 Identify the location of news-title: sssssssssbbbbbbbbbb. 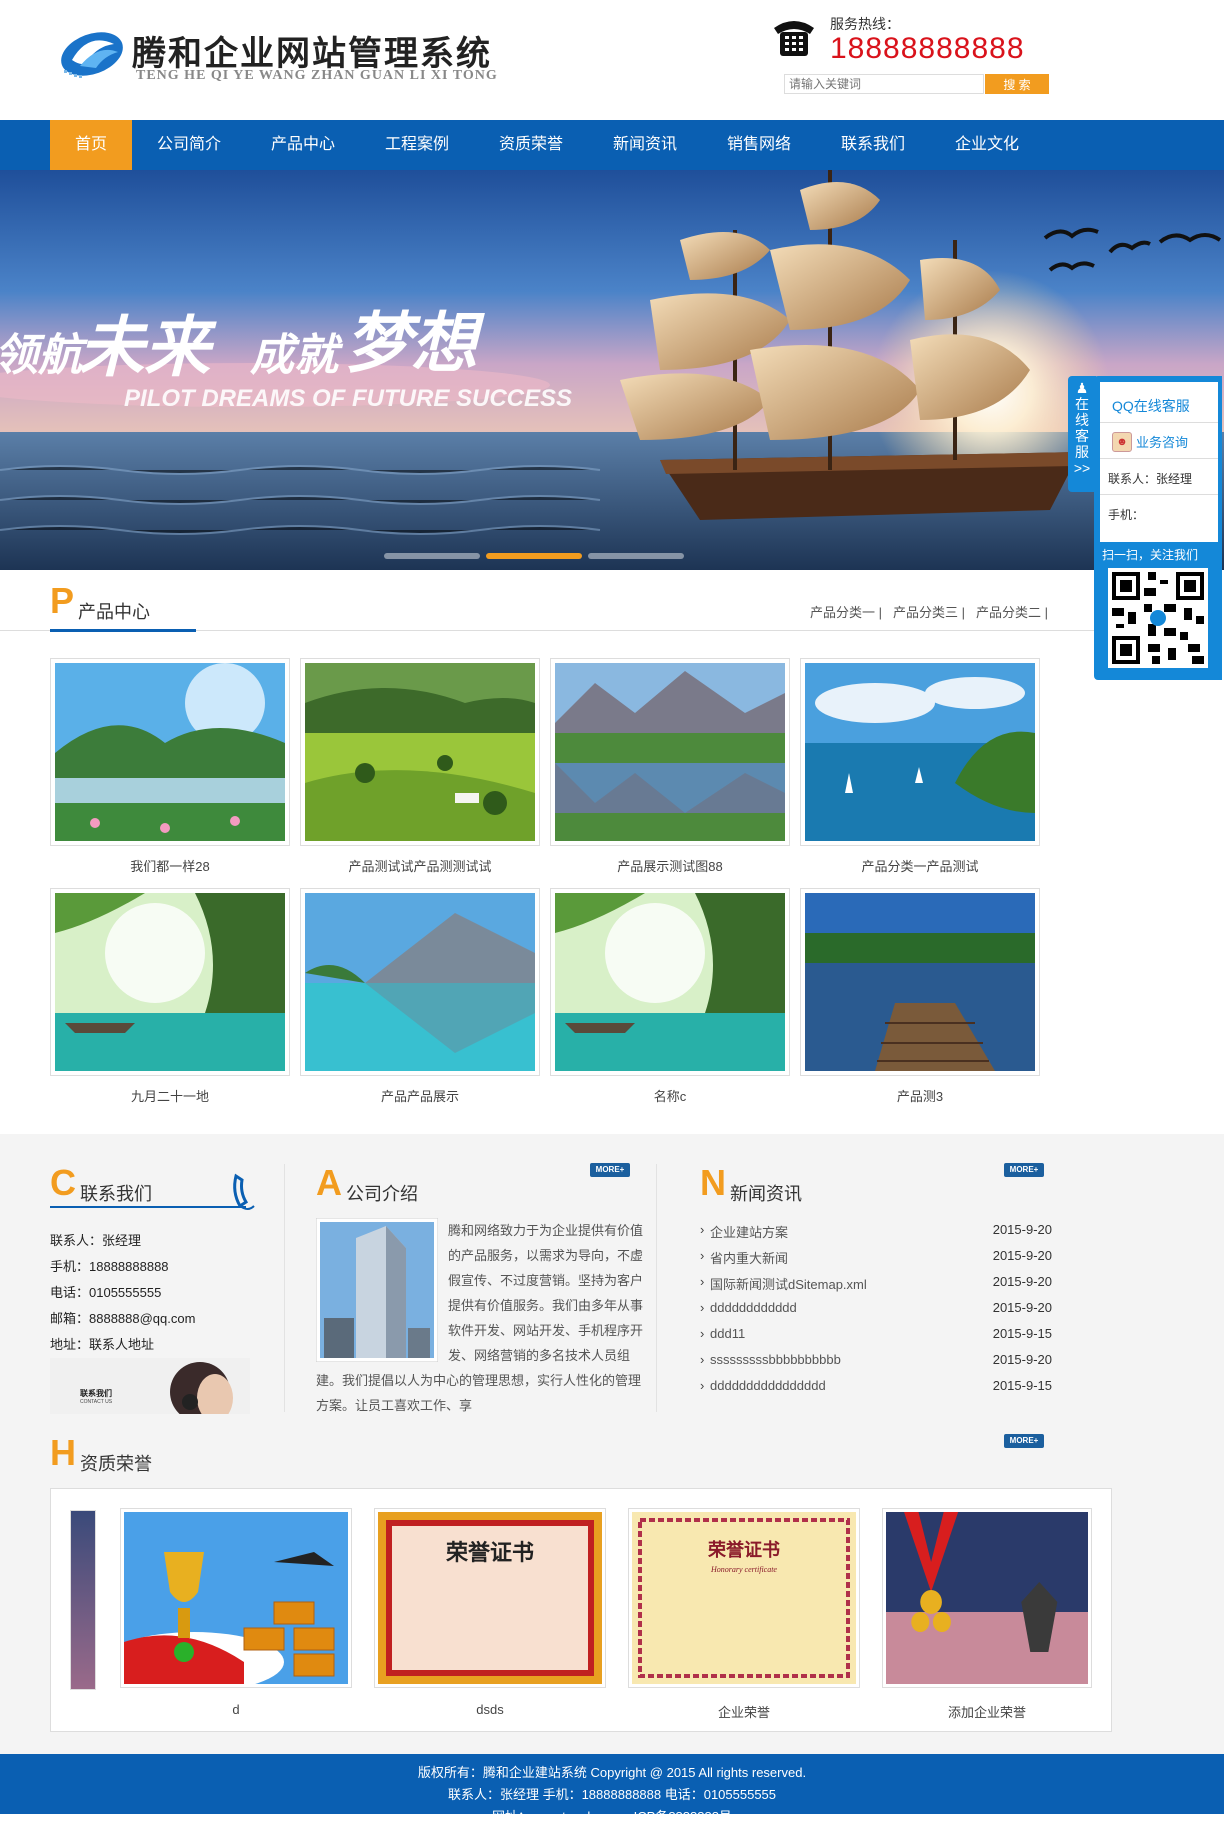
(775, 1359).